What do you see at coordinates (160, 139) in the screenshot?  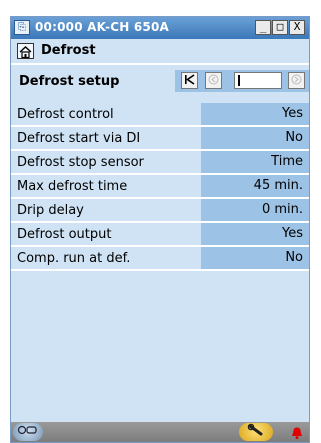 I see `setting-row: Defrost start via DI No` at bounding box center [160, 139].